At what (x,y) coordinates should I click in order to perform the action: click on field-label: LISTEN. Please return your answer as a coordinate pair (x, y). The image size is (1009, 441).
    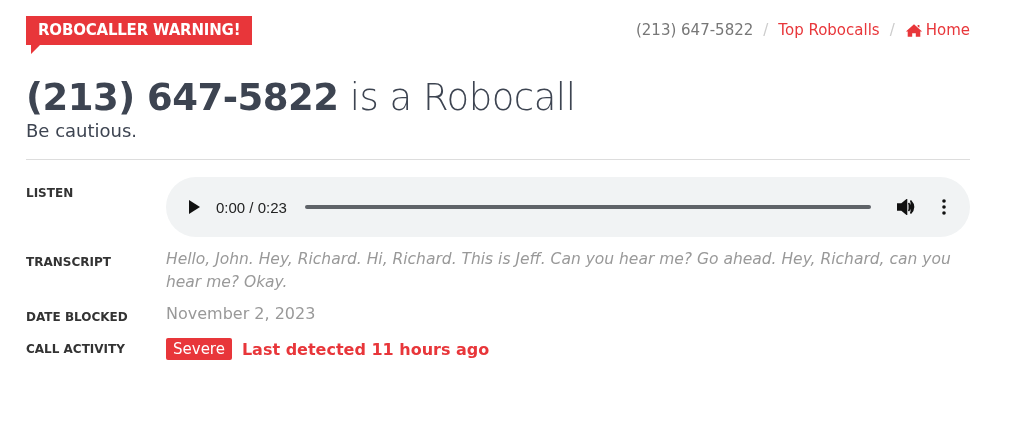
    Looking at the image, I should click on (50, 194).